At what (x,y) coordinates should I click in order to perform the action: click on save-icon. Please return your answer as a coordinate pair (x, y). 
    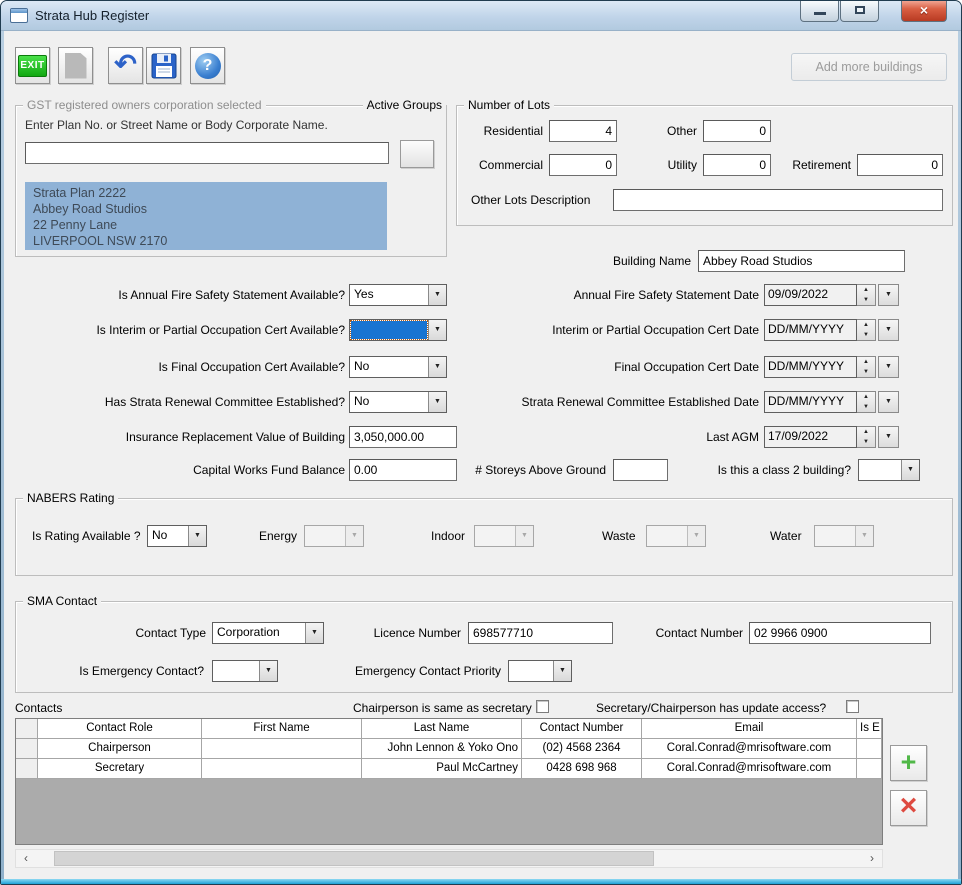
    Looking at the image, I should click on (163, 65).